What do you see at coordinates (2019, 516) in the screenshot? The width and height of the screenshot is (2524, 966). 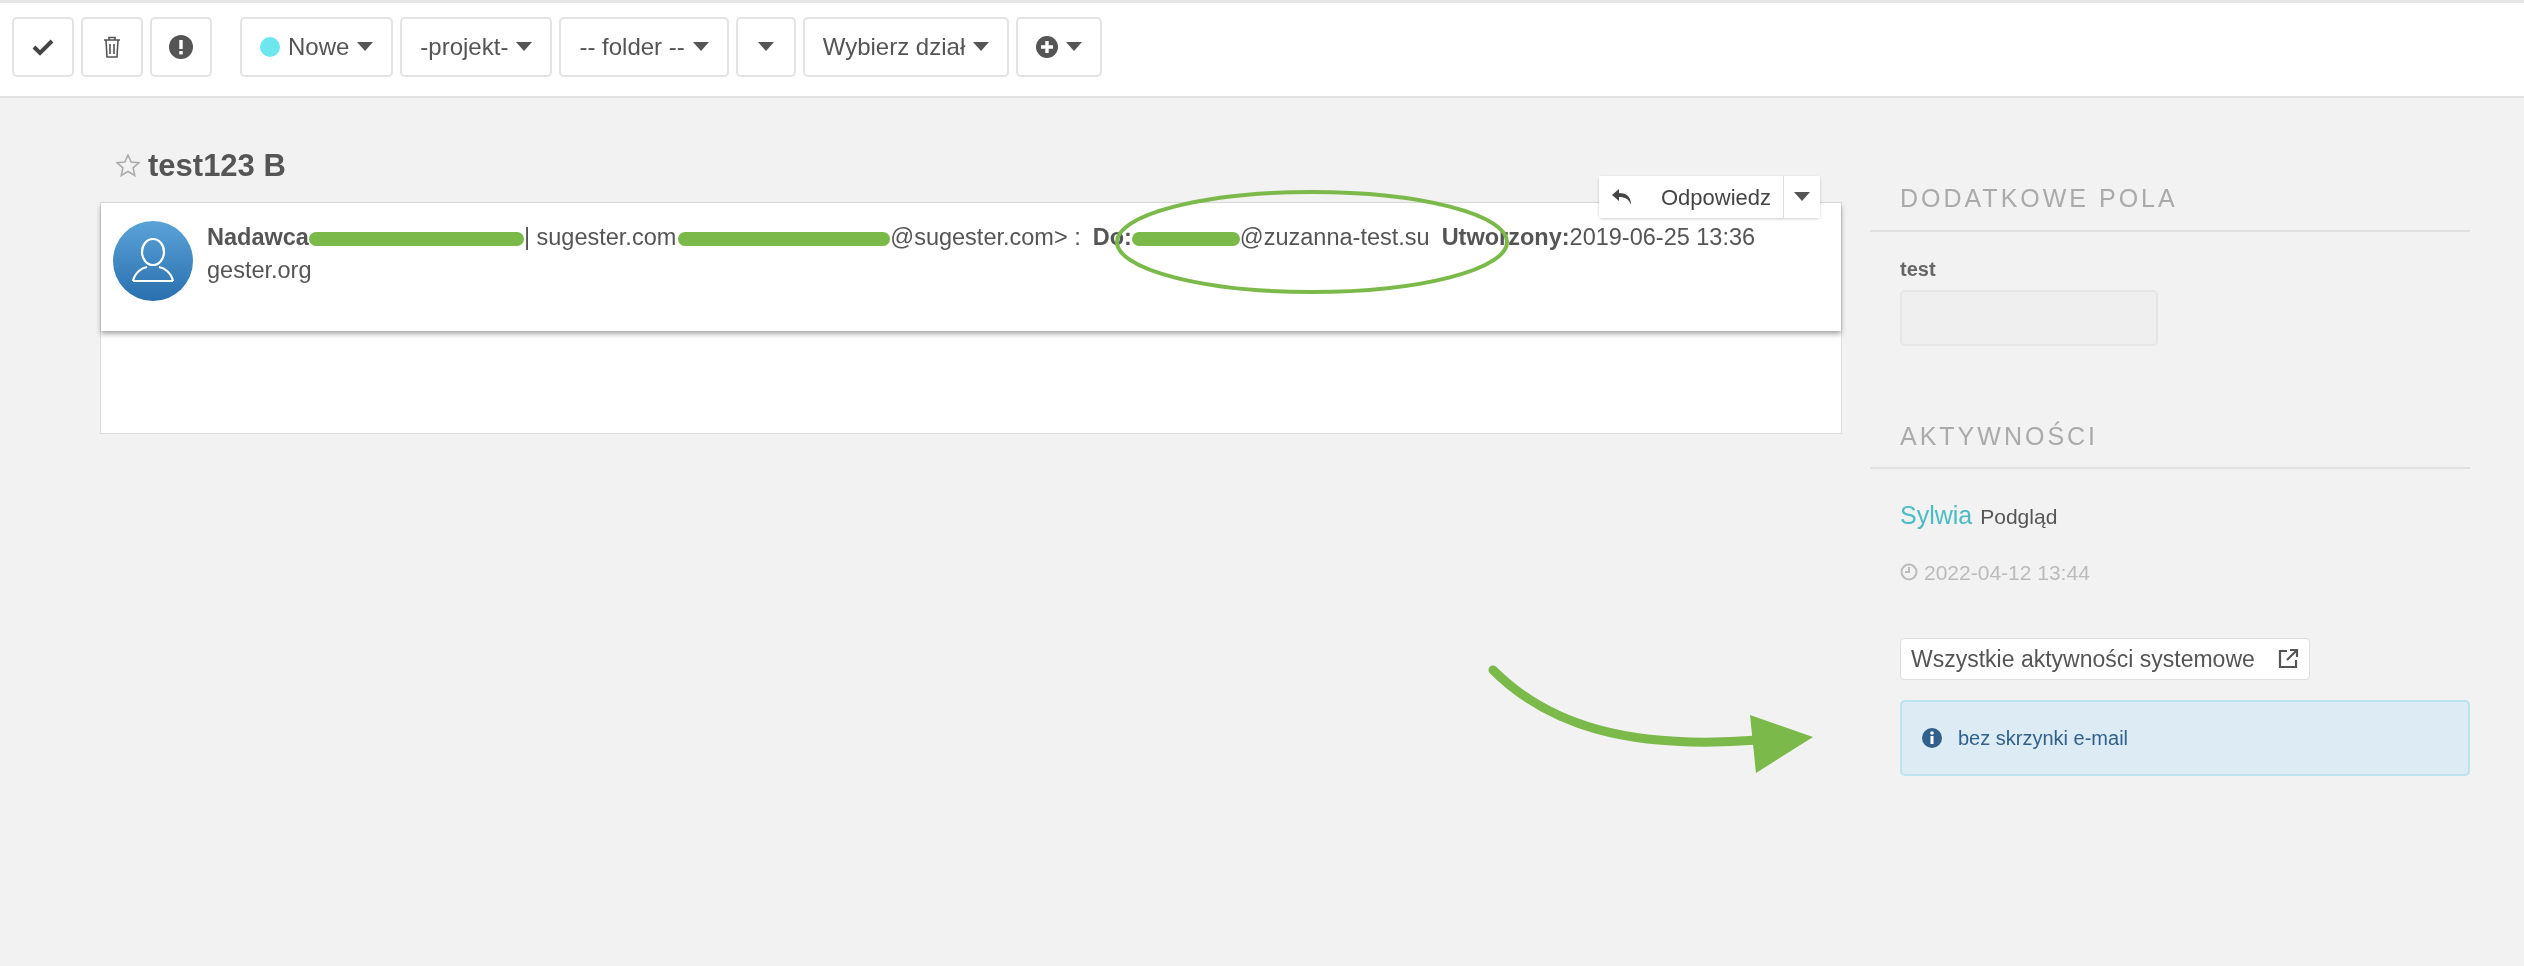 I see `activity-text: Podgląd` at bounding box center [2019, 516].